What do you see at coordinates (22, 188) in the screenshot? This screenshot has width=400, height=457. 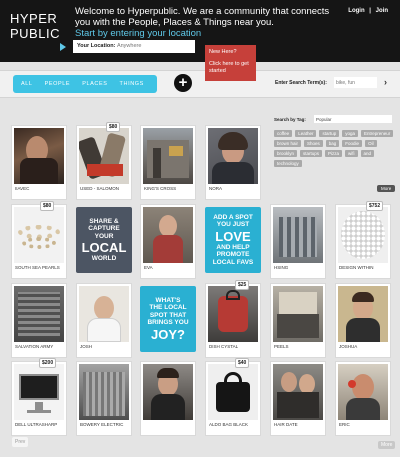 I see `tile-caption: IIAVEC` at bounding box center [22, 188].